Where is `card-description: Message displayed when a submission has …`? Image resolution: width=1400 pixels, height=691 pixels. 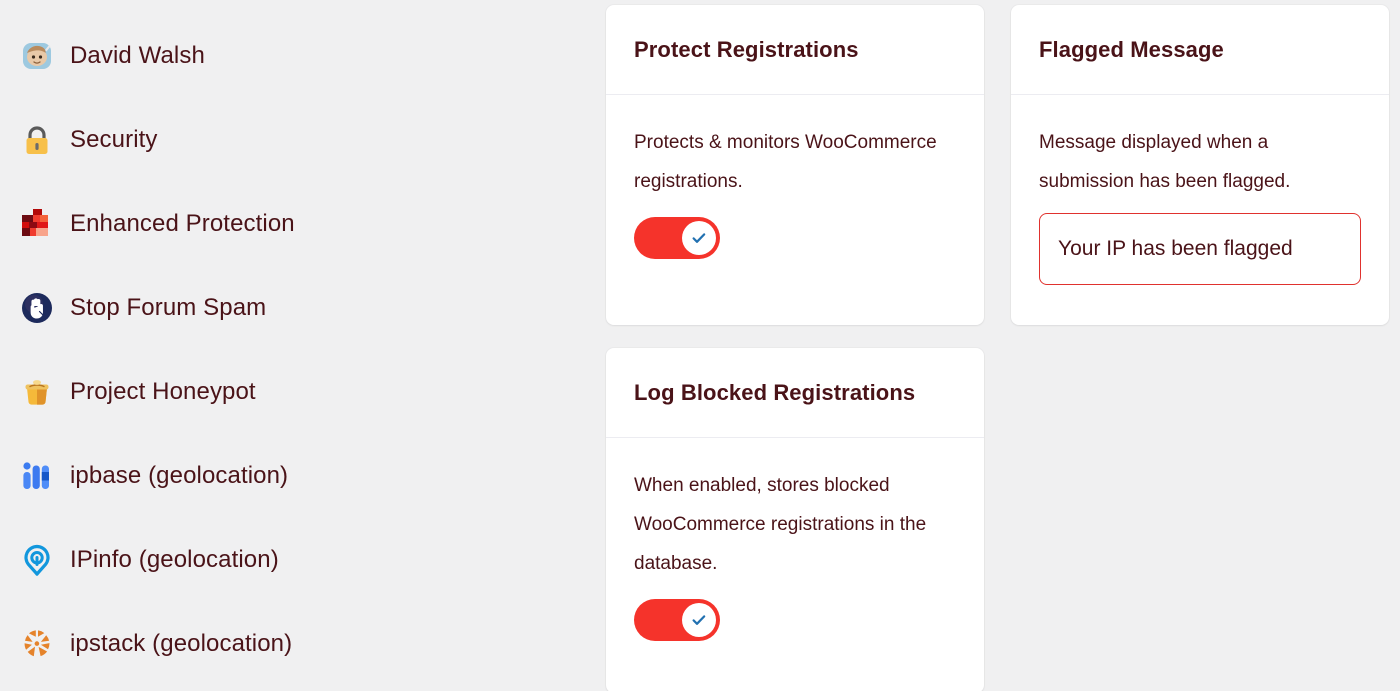
card-description: Message displayed when a submission has … is located at coordinates (1165, 162).